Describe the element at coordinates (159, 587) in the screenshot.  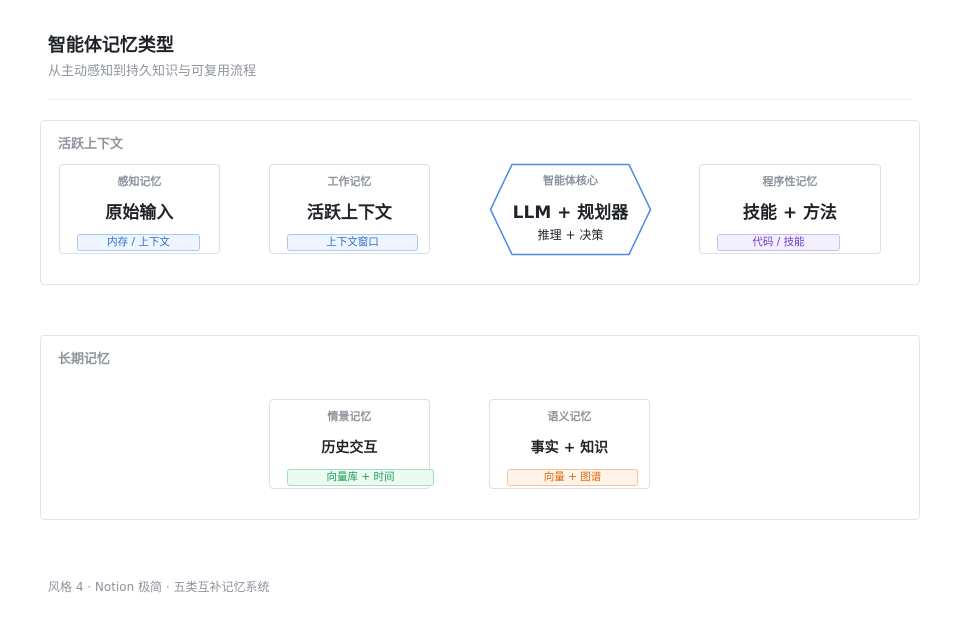
I see `footer-note: 风格 4 · Notion 极简 · 五类互补记忆系统` at that location.